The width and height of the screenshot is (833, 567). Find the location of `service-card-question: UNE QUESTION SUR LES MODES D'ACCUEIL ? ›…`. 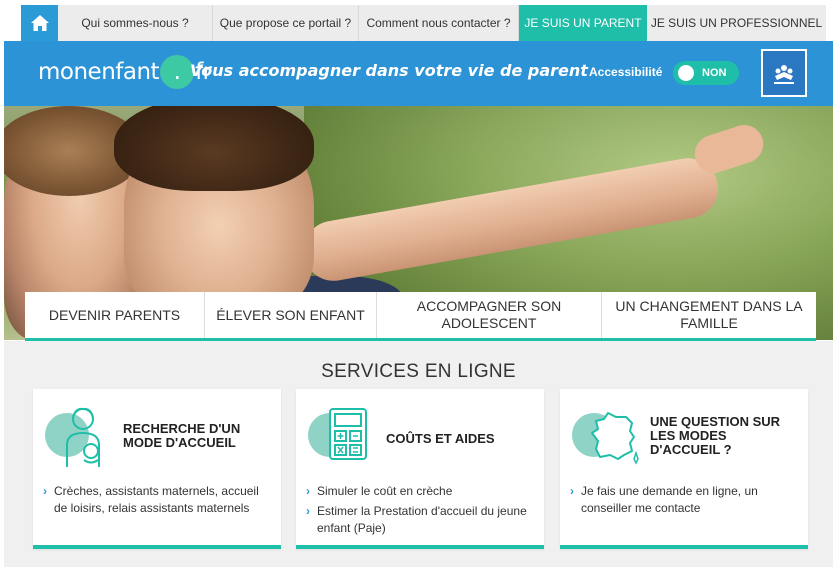

service-card-question: UNE QUESTION SUR LES MODES D'ACCUEIL ? ›… is located at coordinates (684, 469).